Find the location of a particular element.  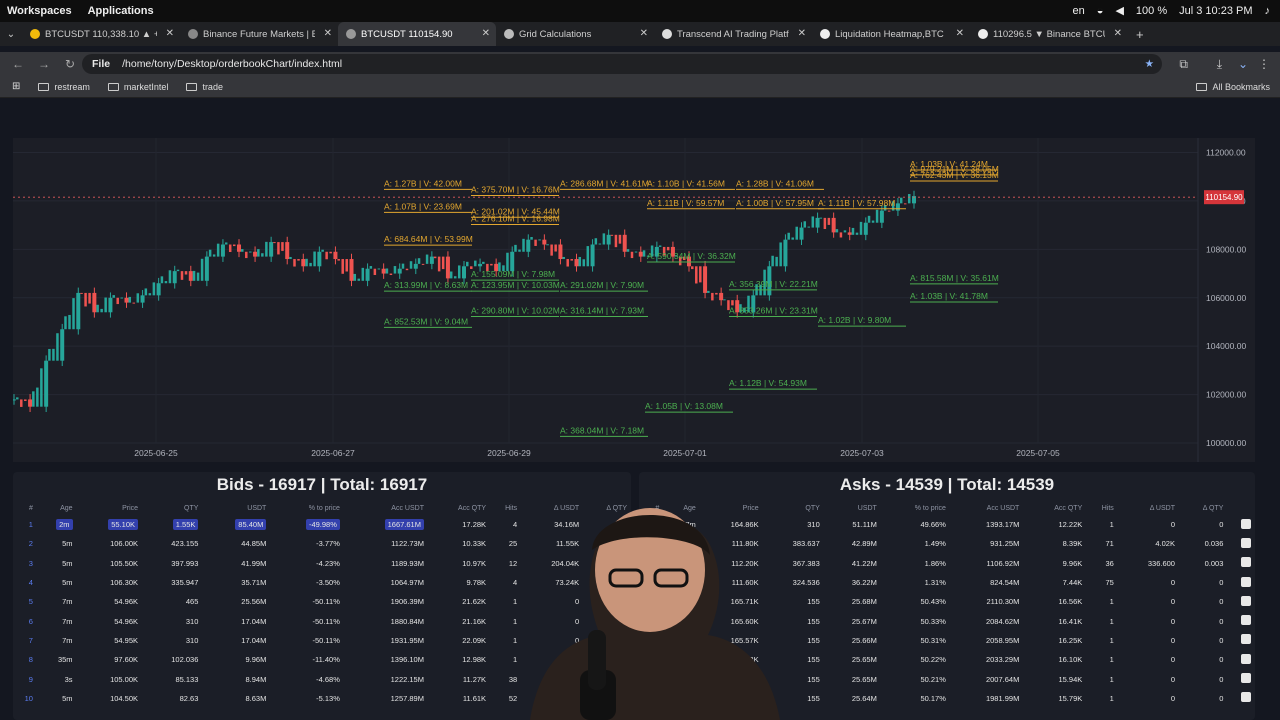

bookmark-restream: restream is located at coordinates (64, 87).